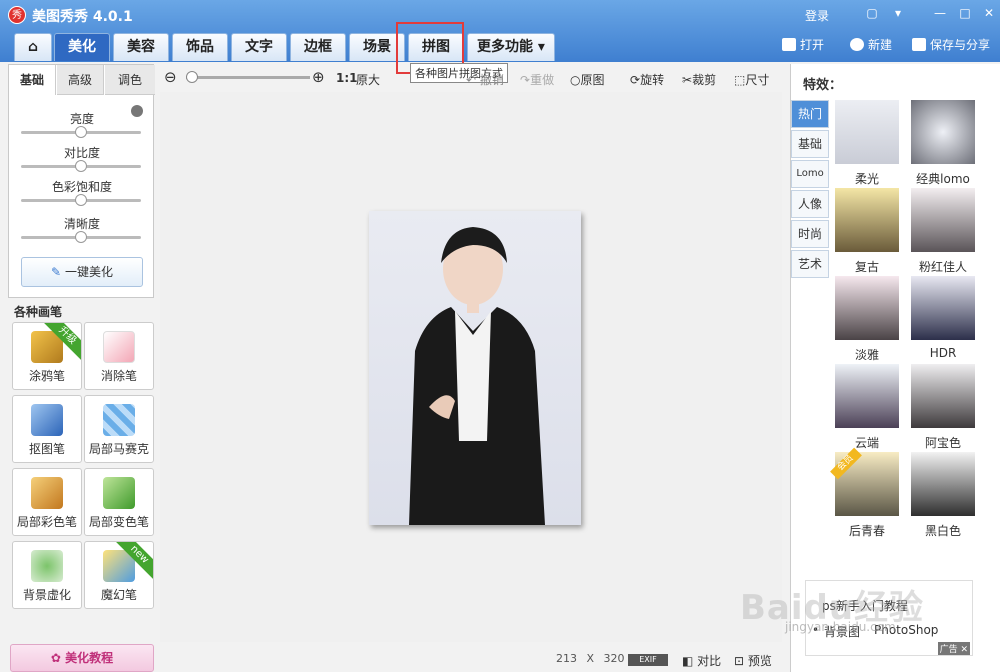 The width and height of the screenshot is (1000, 672). Describe the element at coordinates (687, 80) in the screenshot. I see `scissors-icon: ✂` at that location.